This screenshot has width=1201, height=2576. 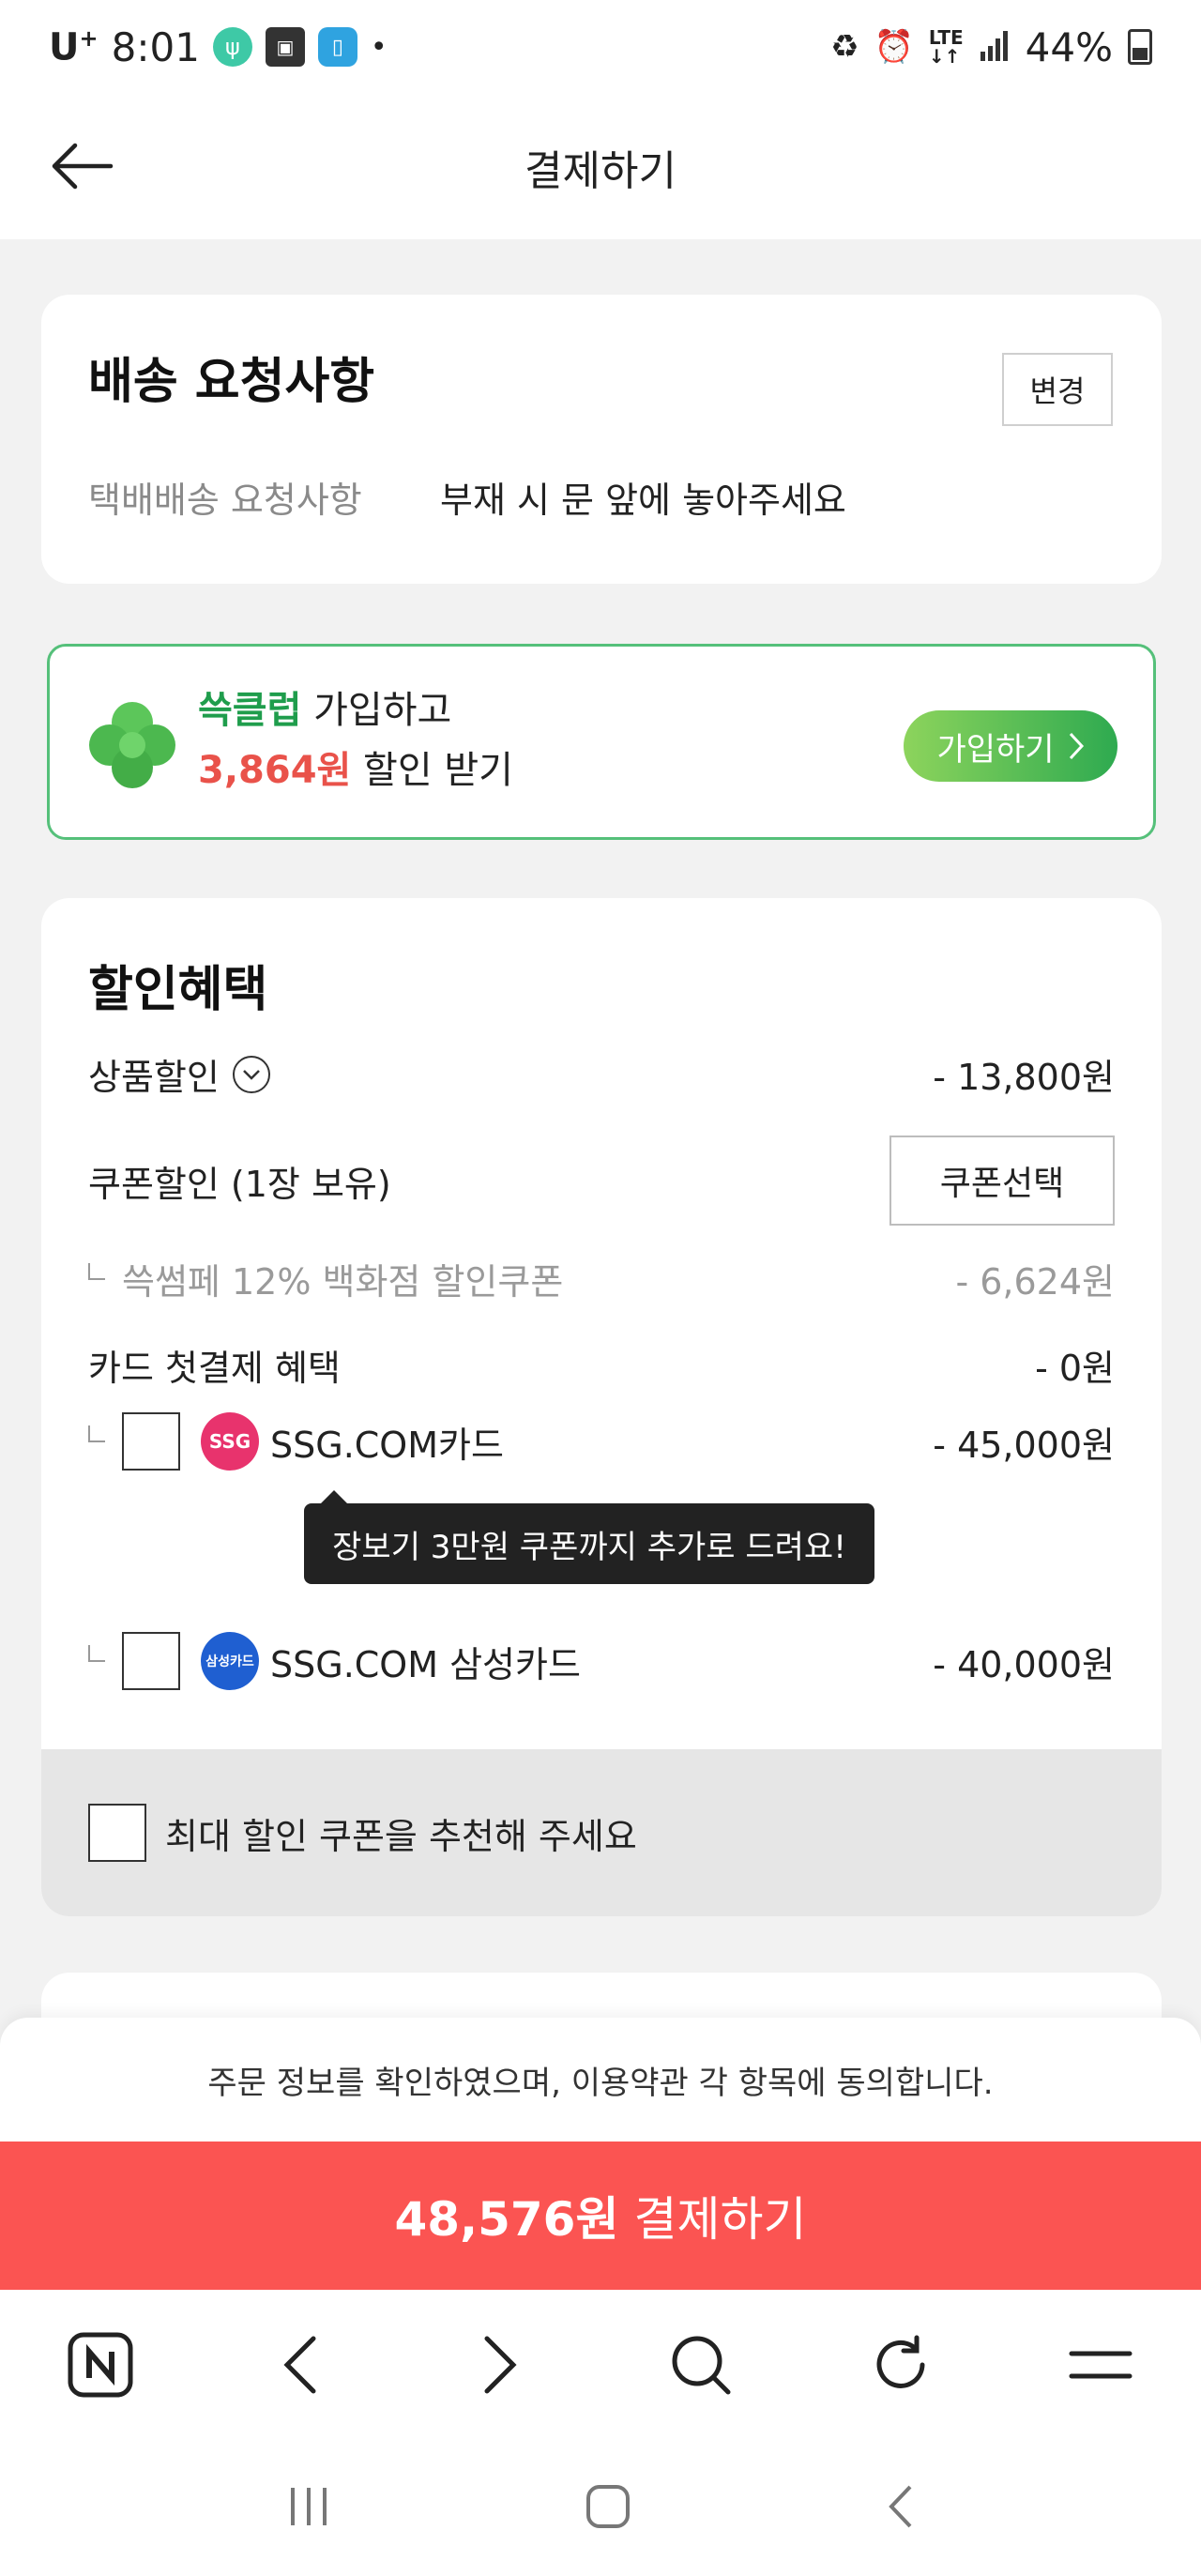 I want to click on product-discount-label: 상품할인, so click(x=154, y=1077).